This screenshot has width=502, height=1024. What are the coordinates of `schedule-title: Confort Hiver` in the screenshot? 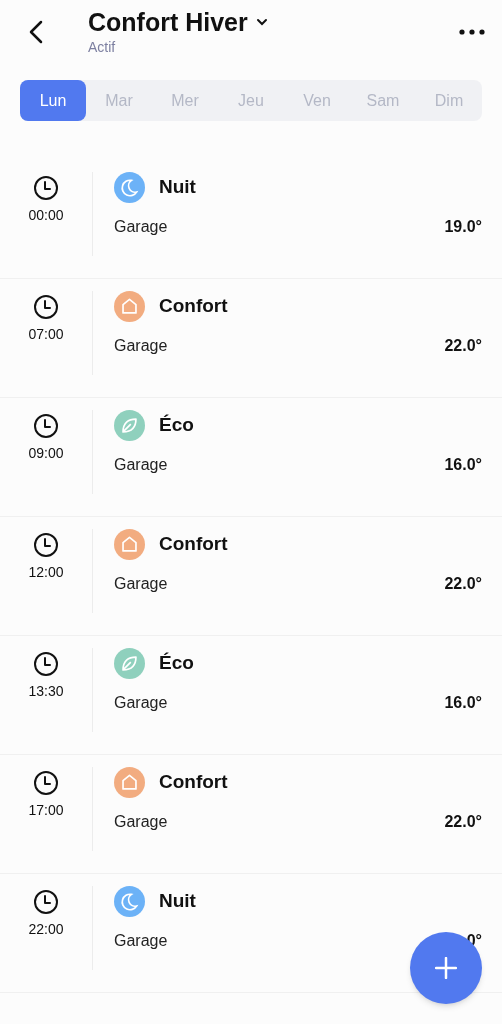 It's located at (168, 22).